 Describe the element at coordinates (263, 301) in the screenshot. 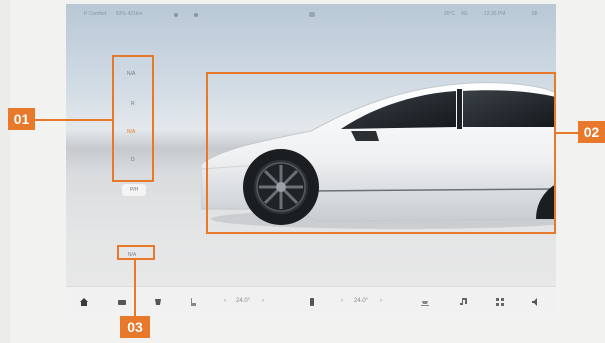

I see `driver-temp-increase: ›` at that location.